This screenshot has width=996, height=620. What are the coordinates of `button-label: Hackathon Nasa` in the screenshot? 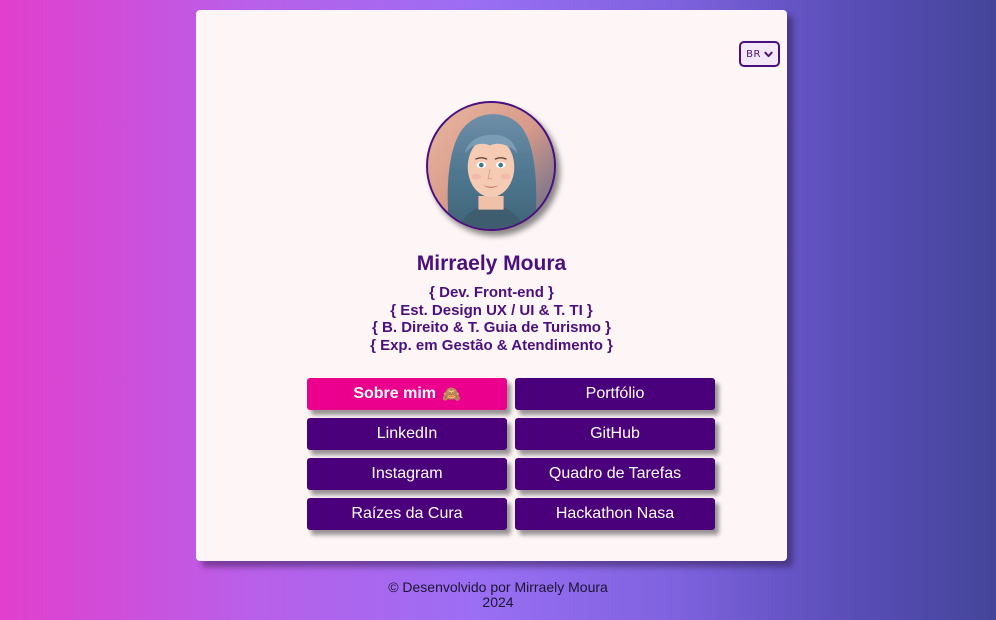 It's located at (615, 513).